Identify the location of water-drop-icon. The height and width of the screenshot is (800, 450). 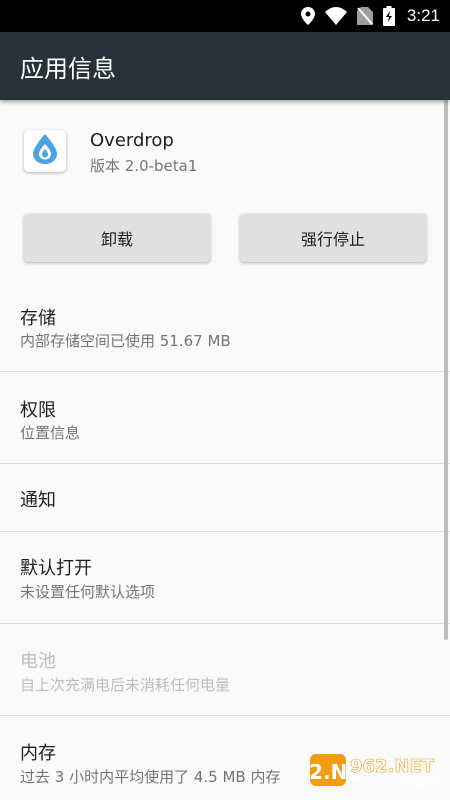
(45, 151).